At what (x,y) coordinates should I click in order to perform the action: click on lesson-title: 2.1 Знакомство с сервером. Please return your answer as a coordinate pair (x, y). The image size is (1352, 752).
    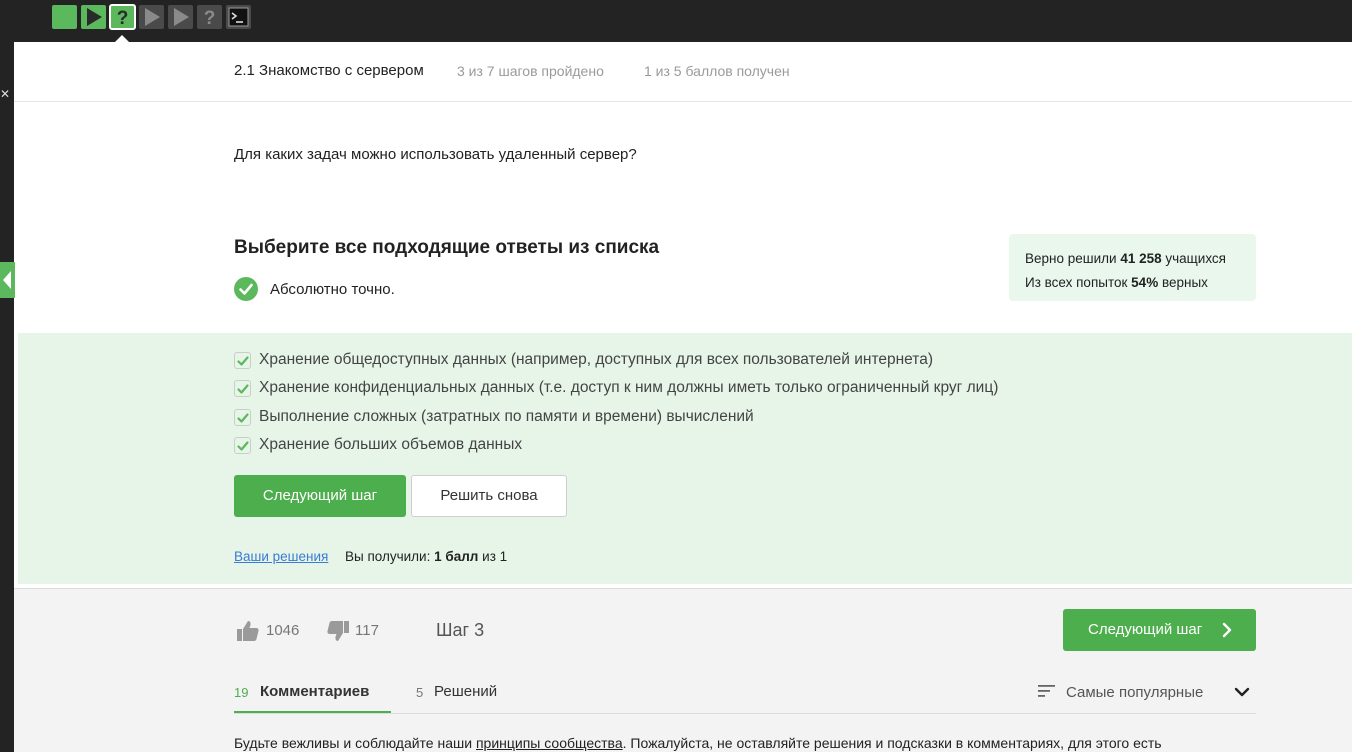
    Looking at the image, I should click on (329, 70).